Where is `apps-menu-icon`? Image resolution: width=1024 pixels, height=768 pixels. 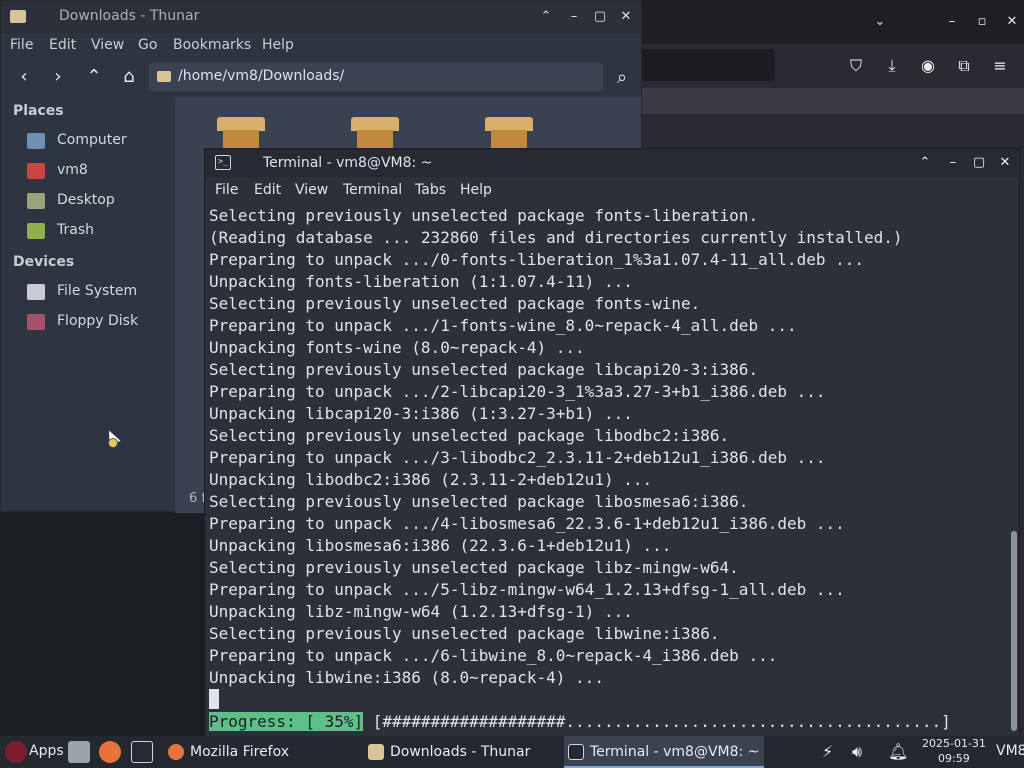 apps-menu-icon is located at coordinates (16, 752).